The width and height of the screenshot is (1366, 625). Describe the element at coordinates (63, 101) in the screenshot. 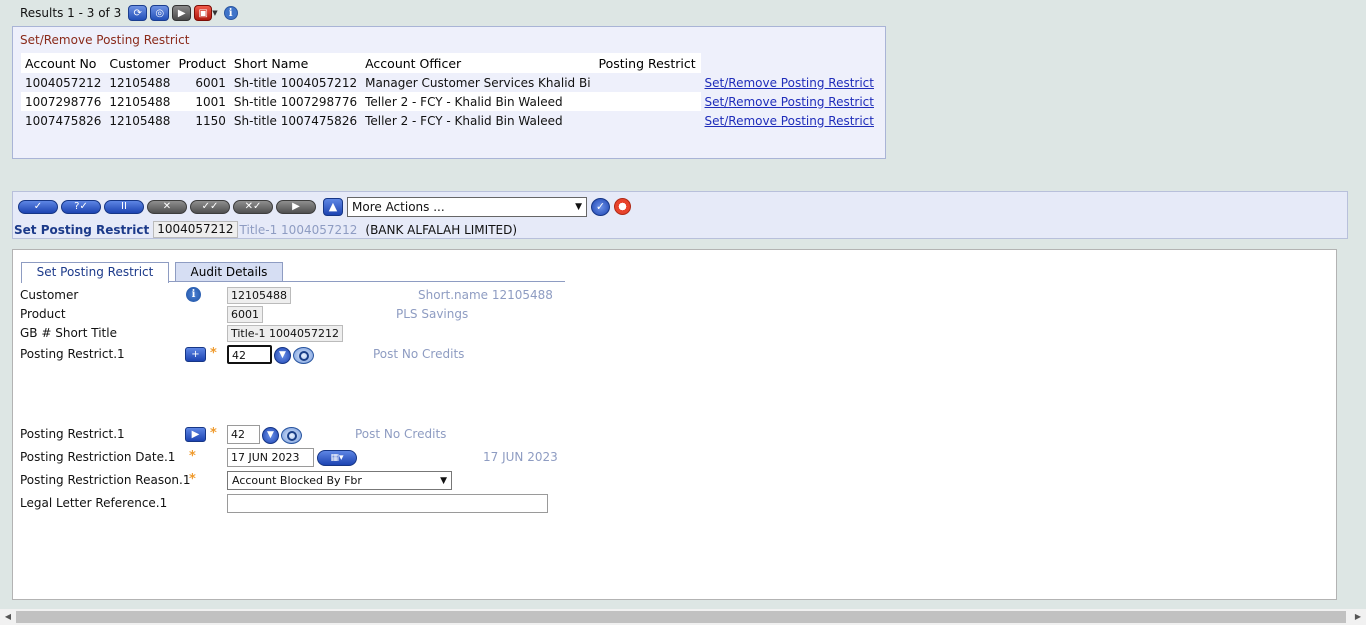

I see `cell-account-no: 1007298776` at that location.